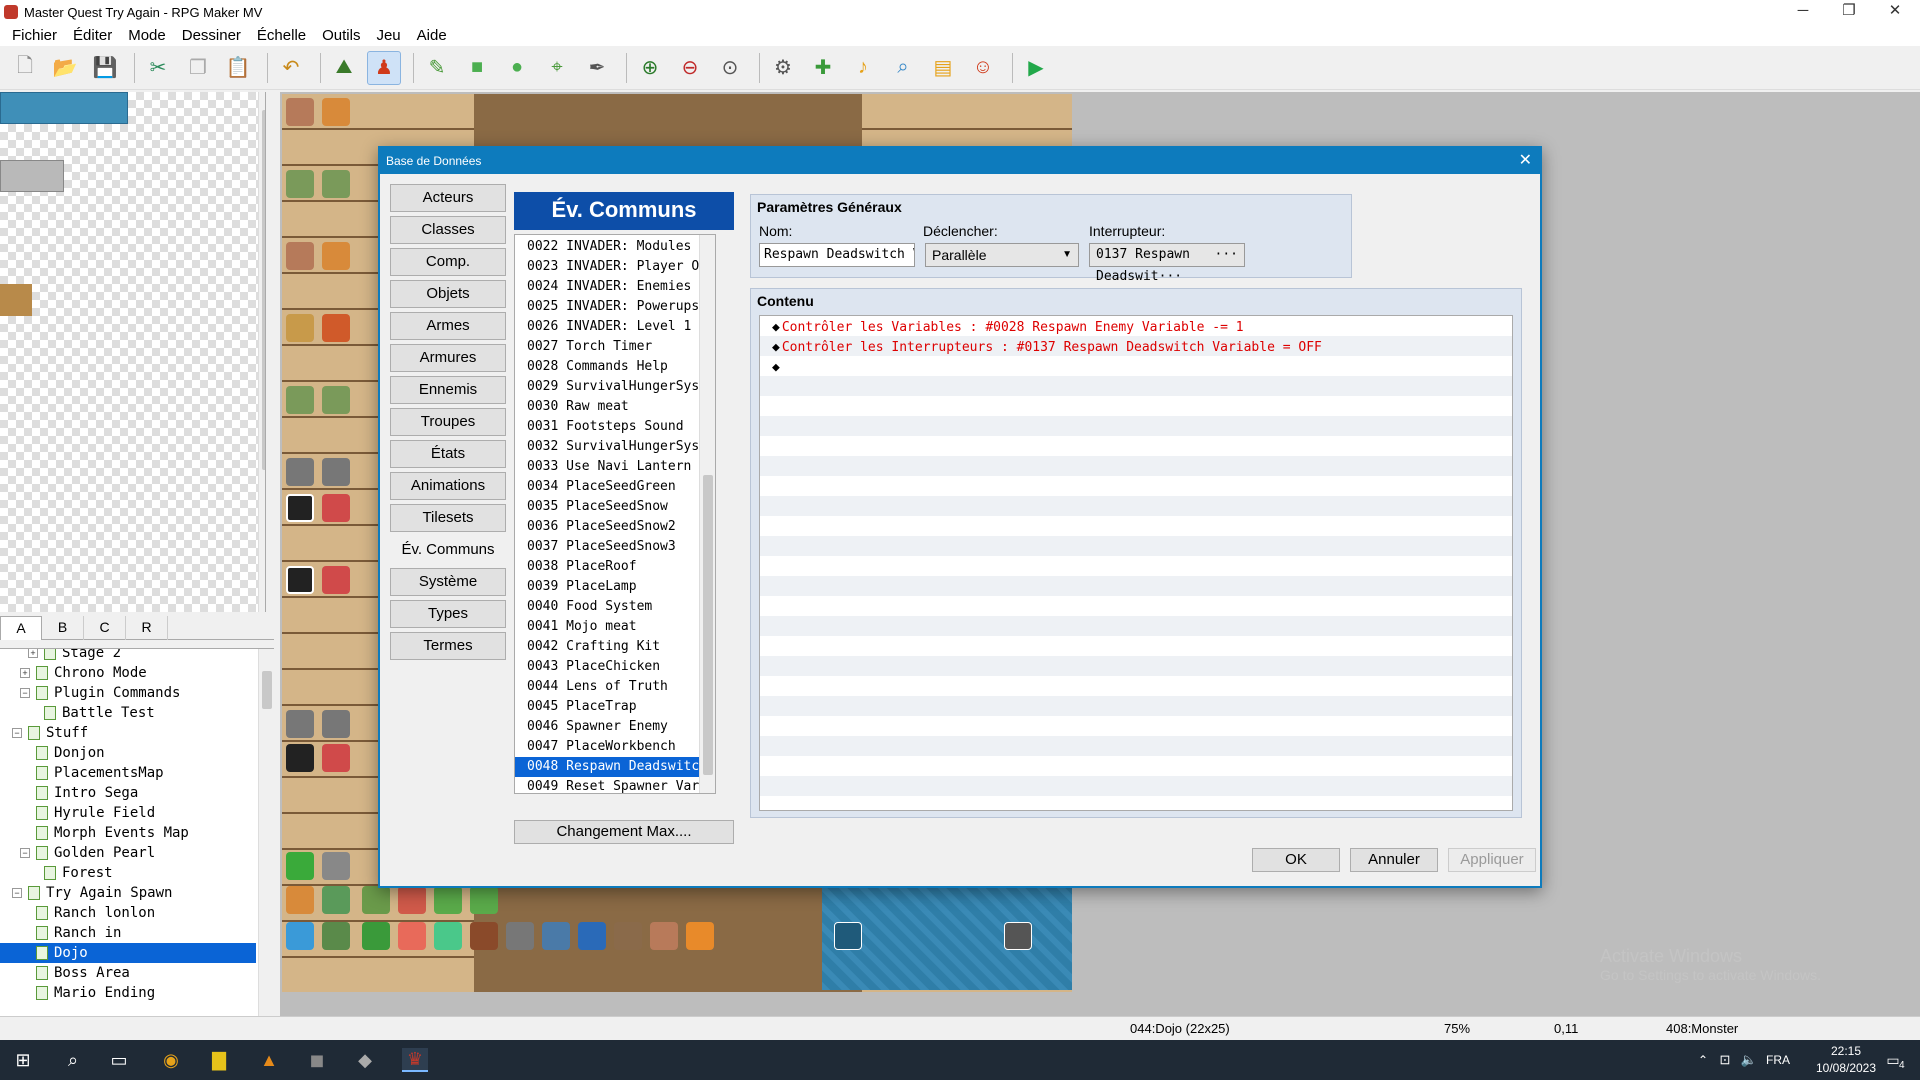  I want to click on zoom-out-icon: ⊖, so click(690, 68).